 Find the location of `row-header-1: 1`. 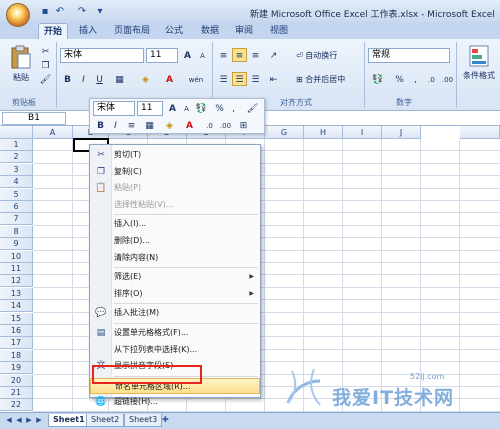

row-header-1: 1 is located at coordinates (16, 145).